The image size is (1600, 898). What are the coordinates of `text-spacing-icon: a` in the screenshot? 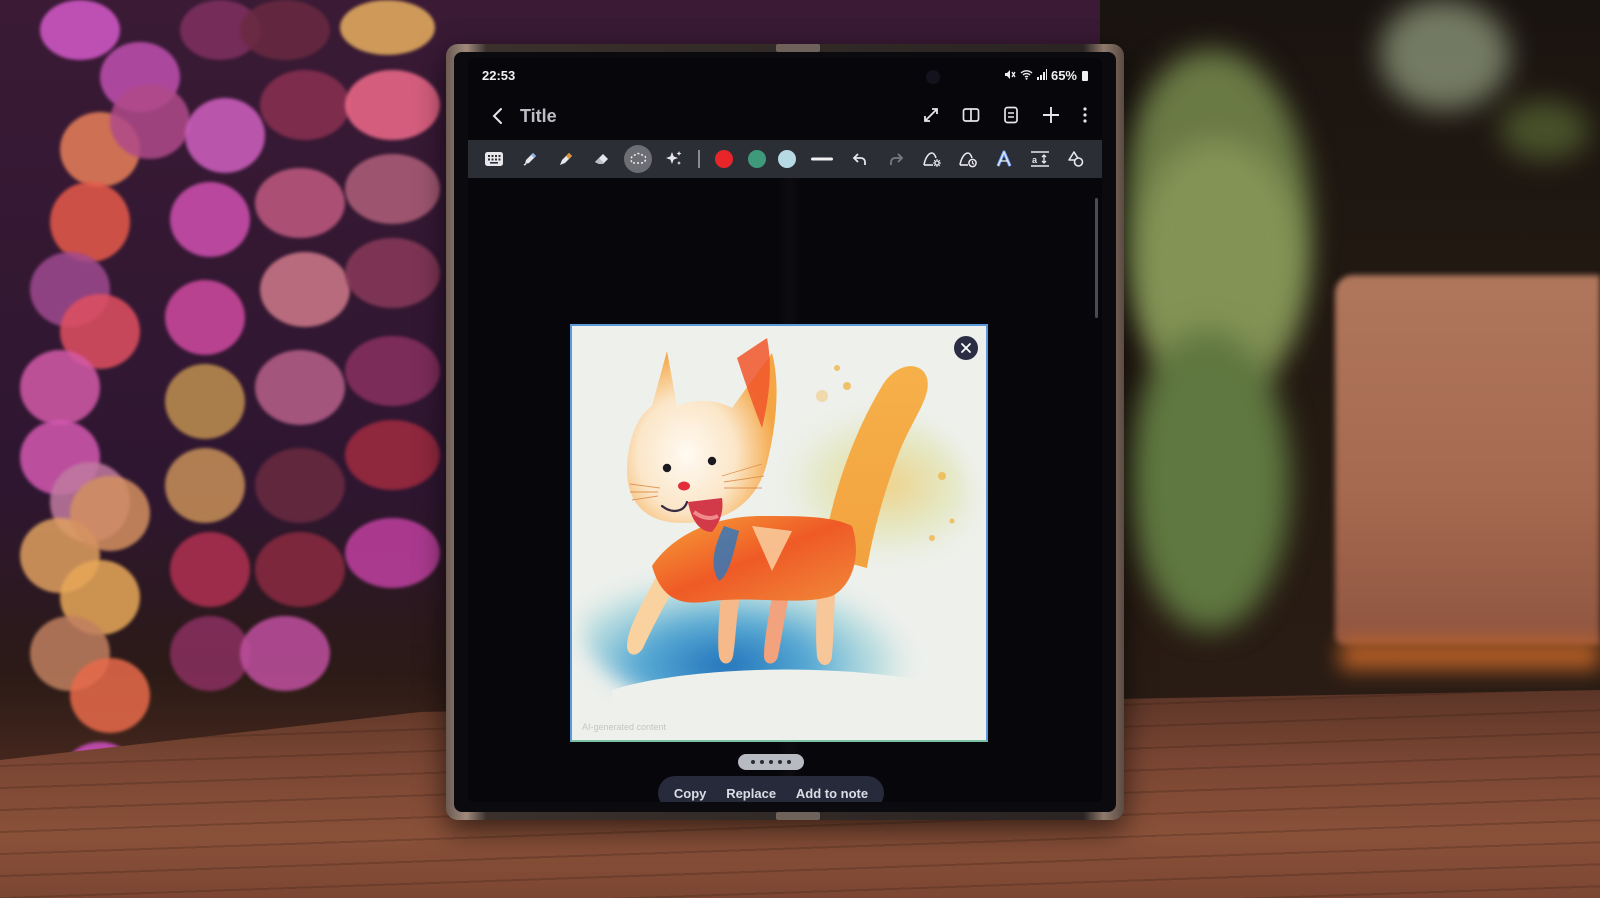 It's located at (1040, 159).